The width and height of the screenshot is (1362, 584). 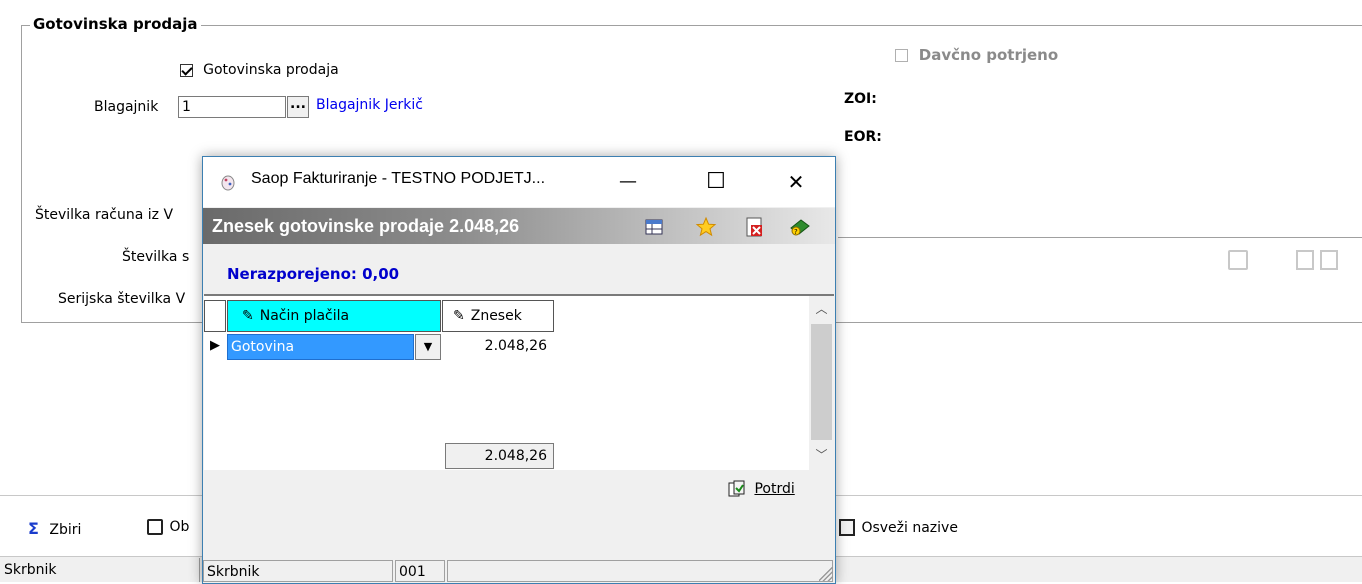 What do you see at coordinates (155, 527) in the screenshot?
I see `documents-icon` at bounding box center [155, 527].